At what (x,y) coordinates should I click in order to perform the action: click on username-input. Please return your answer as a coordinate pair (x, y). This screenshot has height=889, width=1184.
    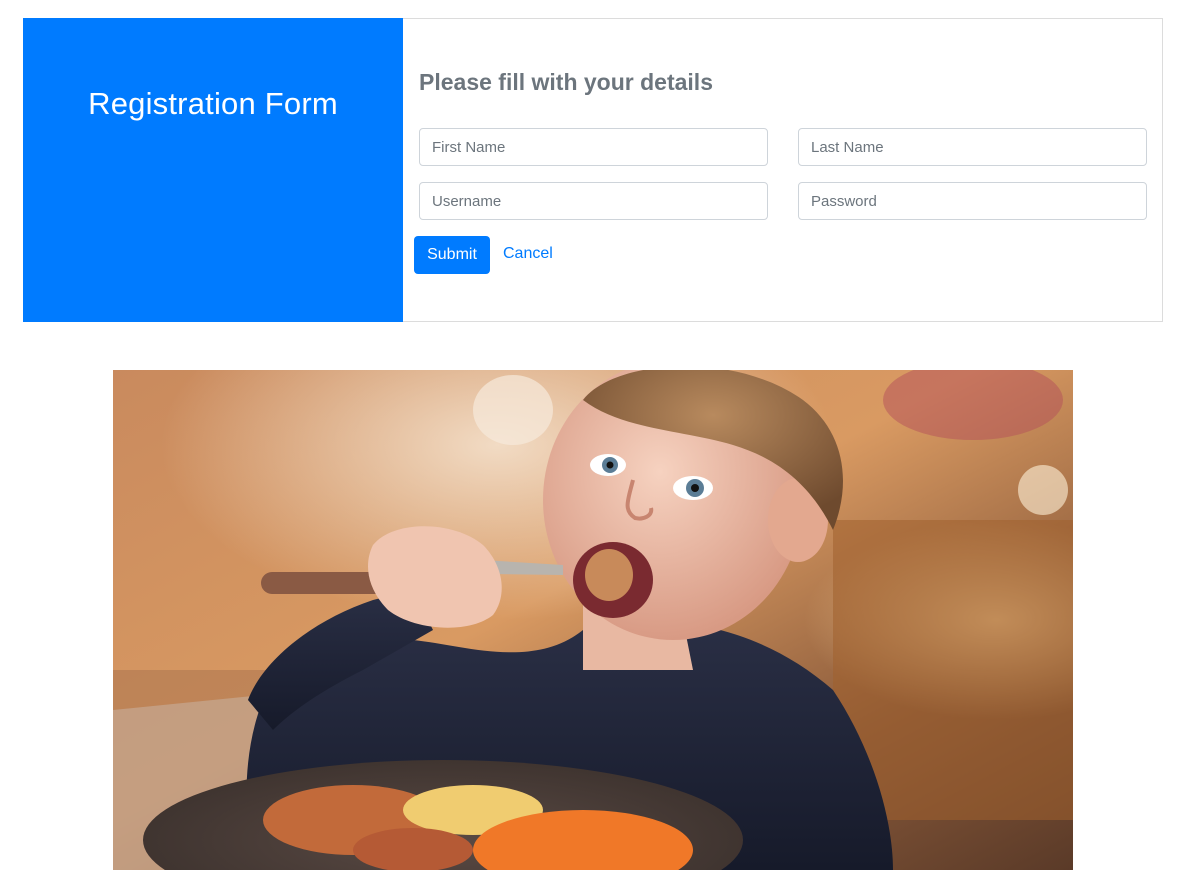
    Looking at the image, I should click on (593, 201).